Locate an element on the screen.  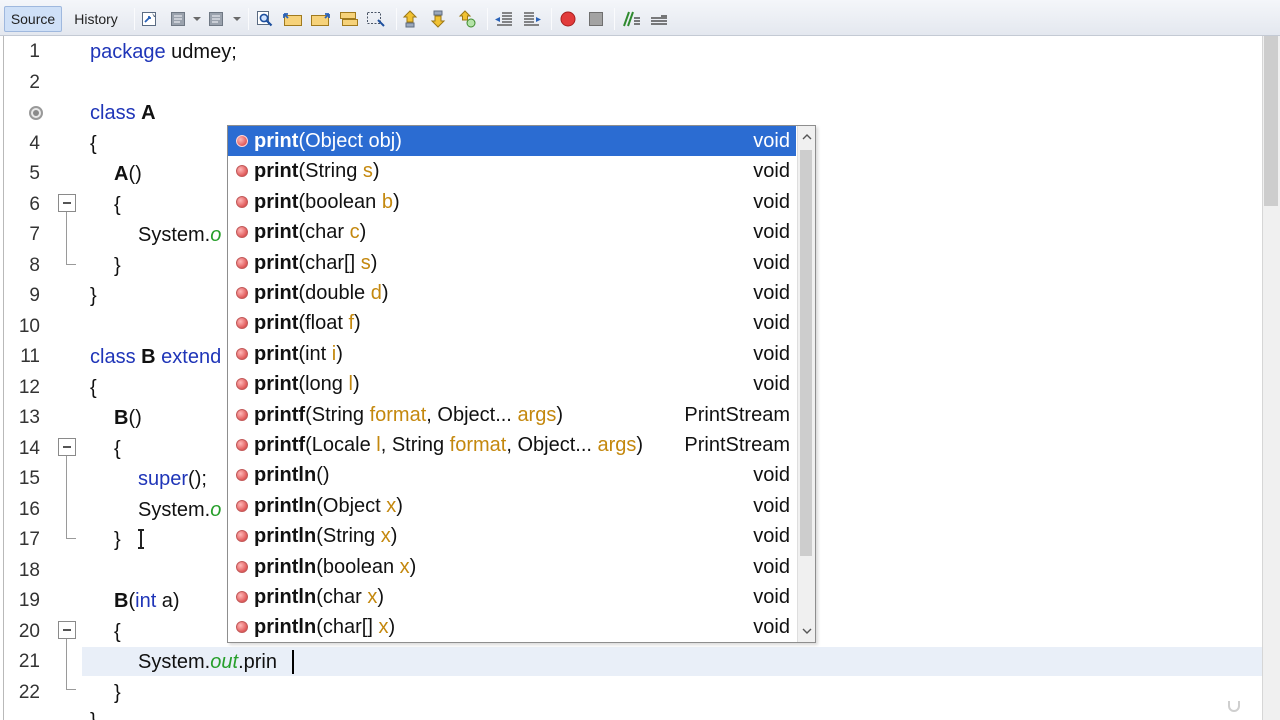
line-number: 14 is located at coordinates (29, 448).